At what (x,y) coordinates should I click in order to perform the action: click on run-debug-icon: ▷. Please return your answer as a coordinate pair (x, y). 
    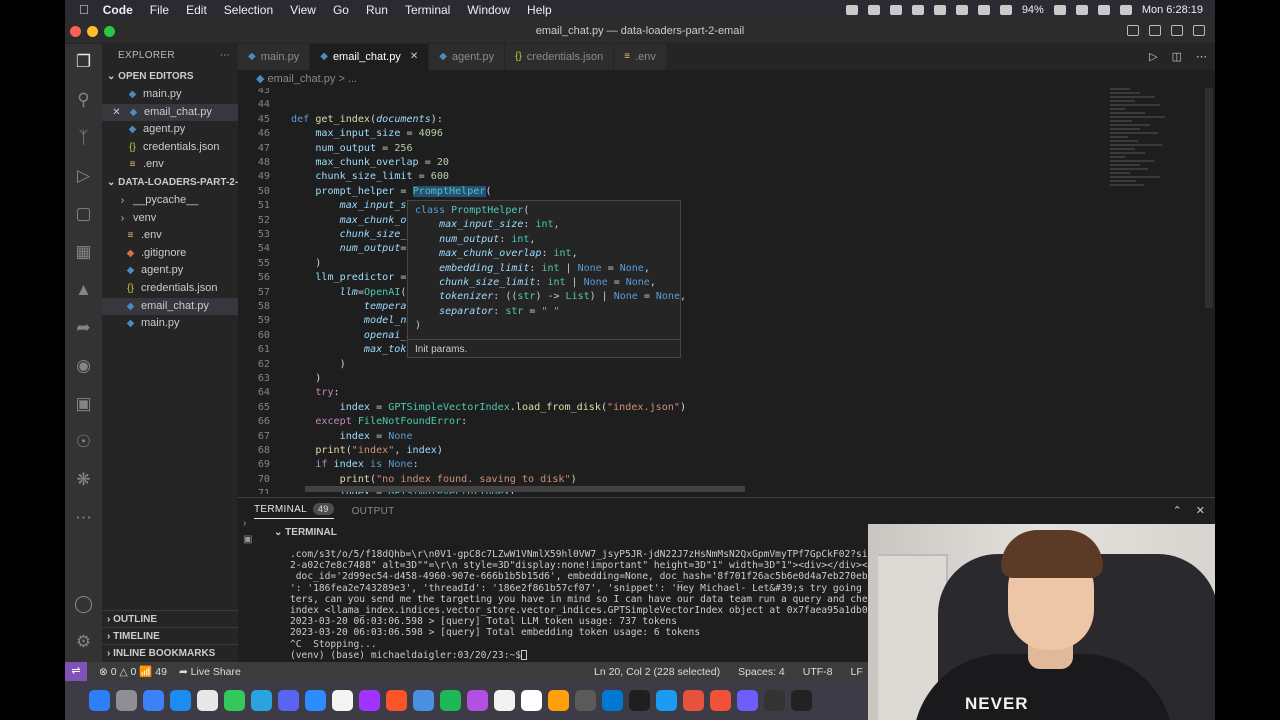
    Looking at the image, I should click on (83, 175).